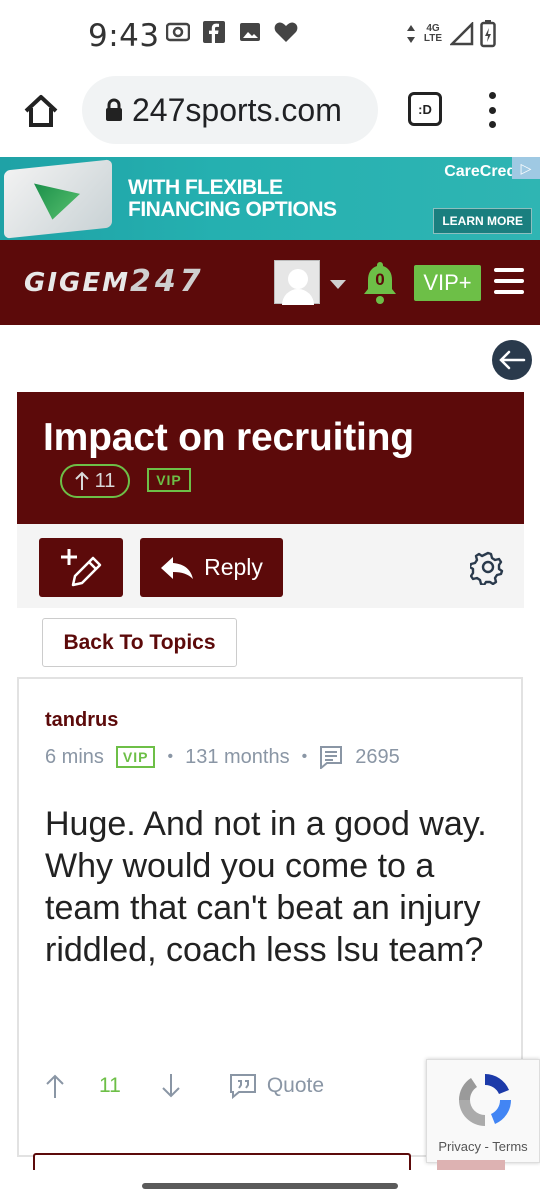 This screenshot has width=540, height=1200. I want to click on thread-title: Impact on recruiting, so click(228, 437).